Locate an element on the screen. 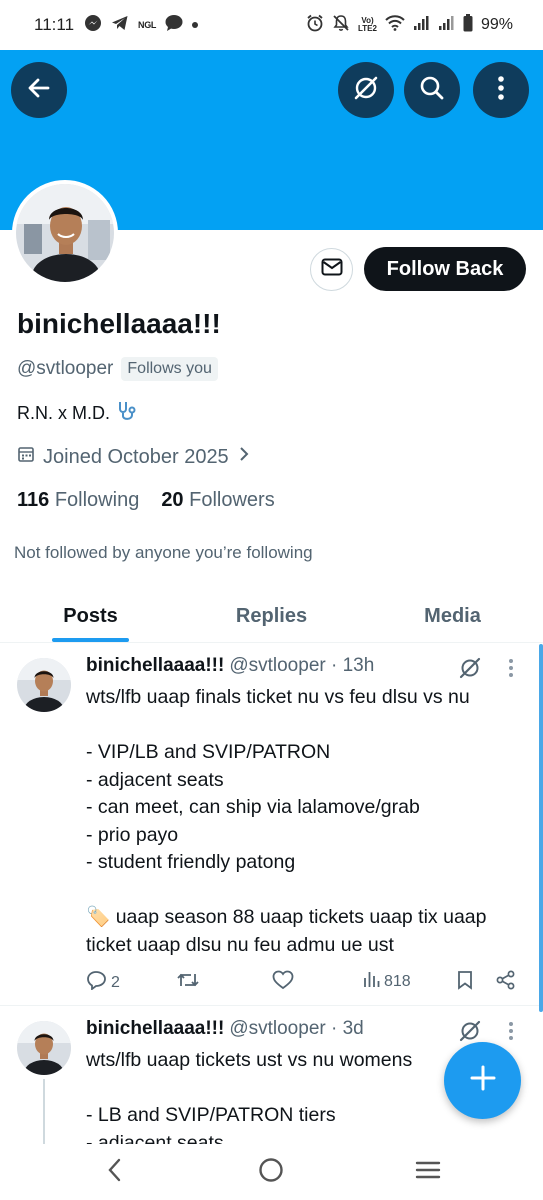 Image resolution: width=543 pixels, height=1200 pixels. profile-avatar is located at coordinates (65, 233).